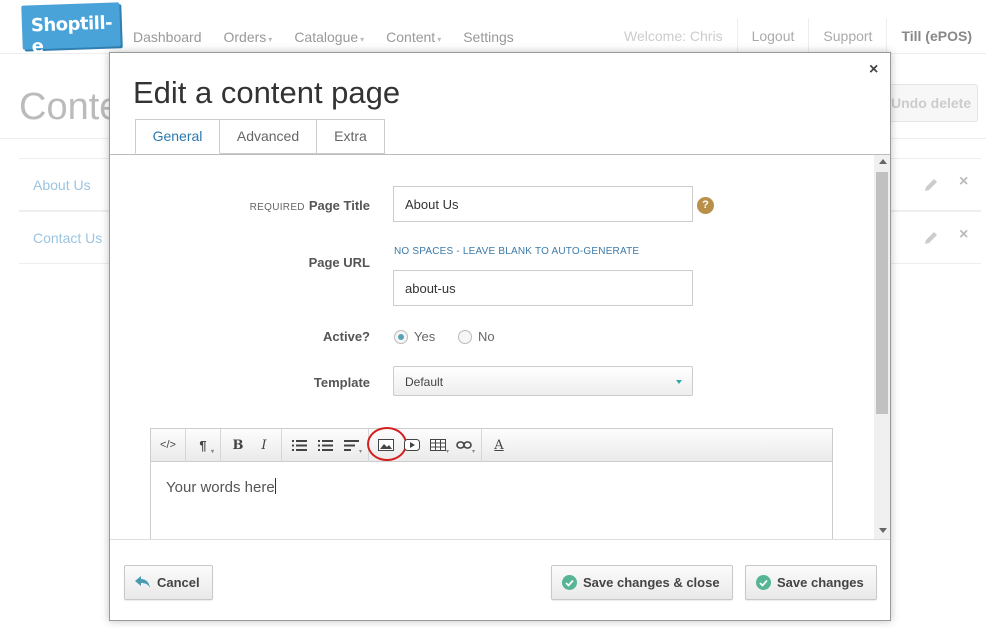 The height and width of the screenshot is (628, 986). Describe the element at coordinates (168, 582) in the screenshot. I see `cancel-button: Cancel` at that location.